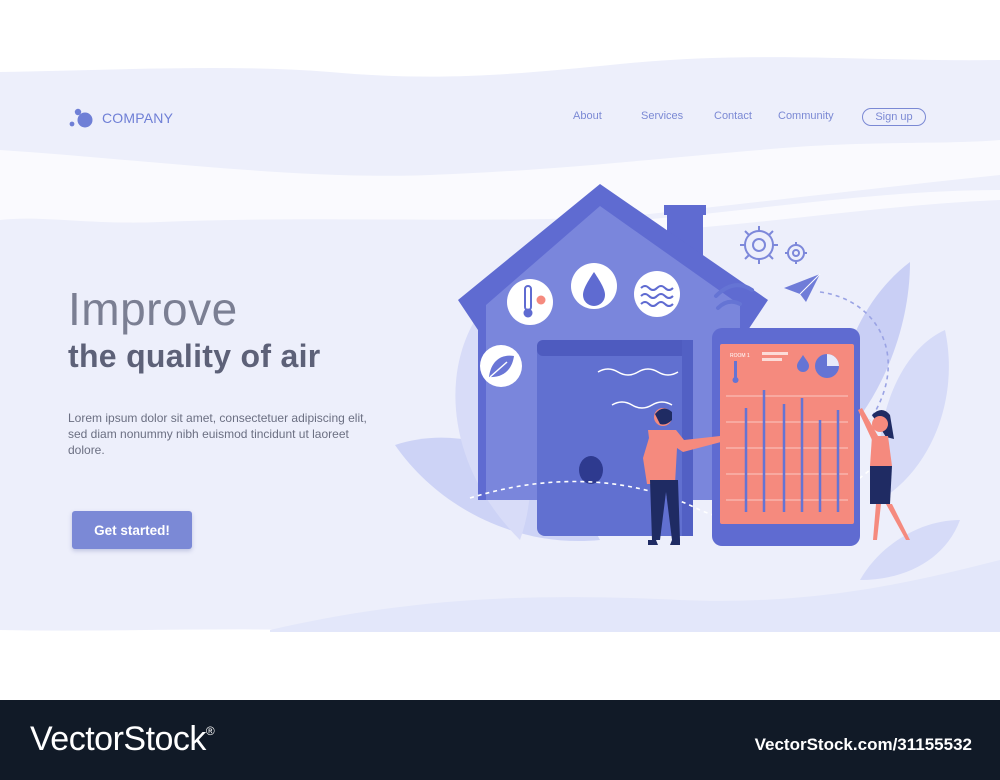 The width and height of the screenshot is (1000, 780). I want to click on nav-services: Services, so click(662, 116).